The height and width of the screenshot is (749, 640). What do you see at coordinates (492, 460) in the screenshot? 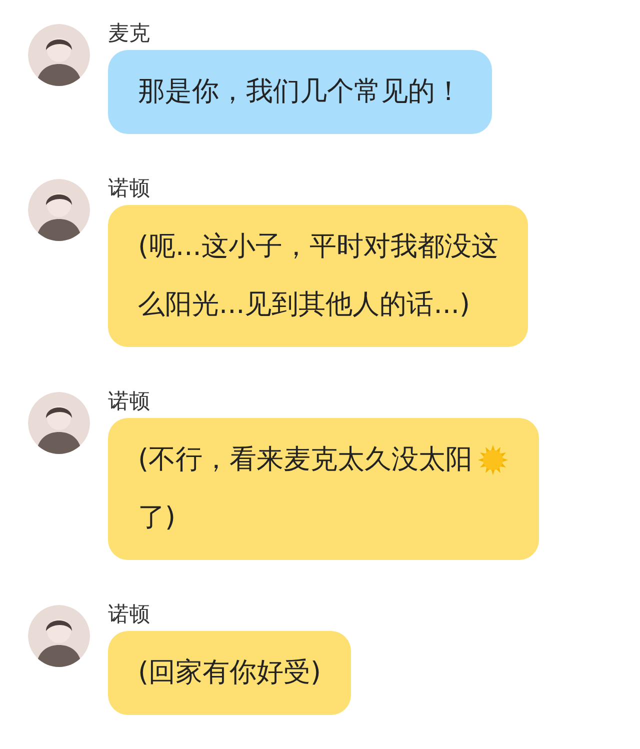
I see `sun-icon` at bounding box center [492, 460].